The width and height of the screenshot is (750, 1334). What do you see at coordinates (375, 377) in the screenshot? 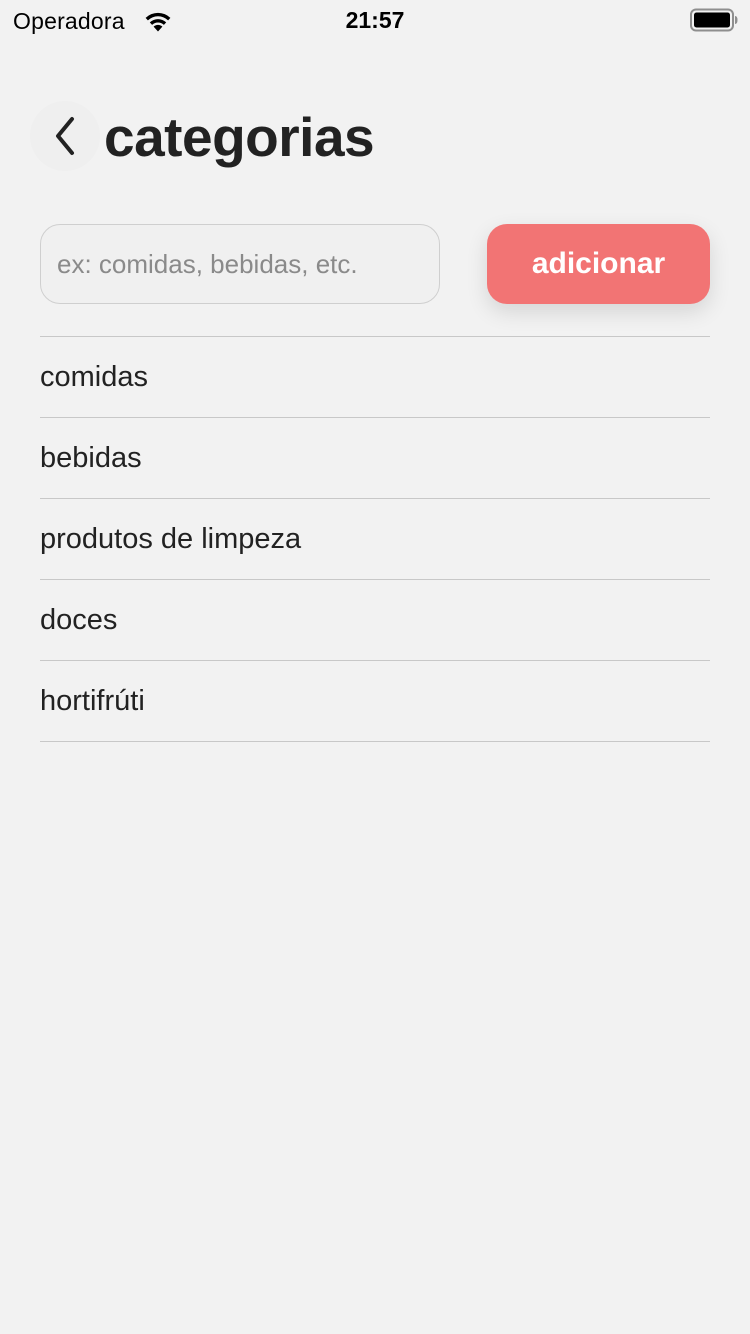
I see `category-item: comidas` at bounding box center [375, 377].